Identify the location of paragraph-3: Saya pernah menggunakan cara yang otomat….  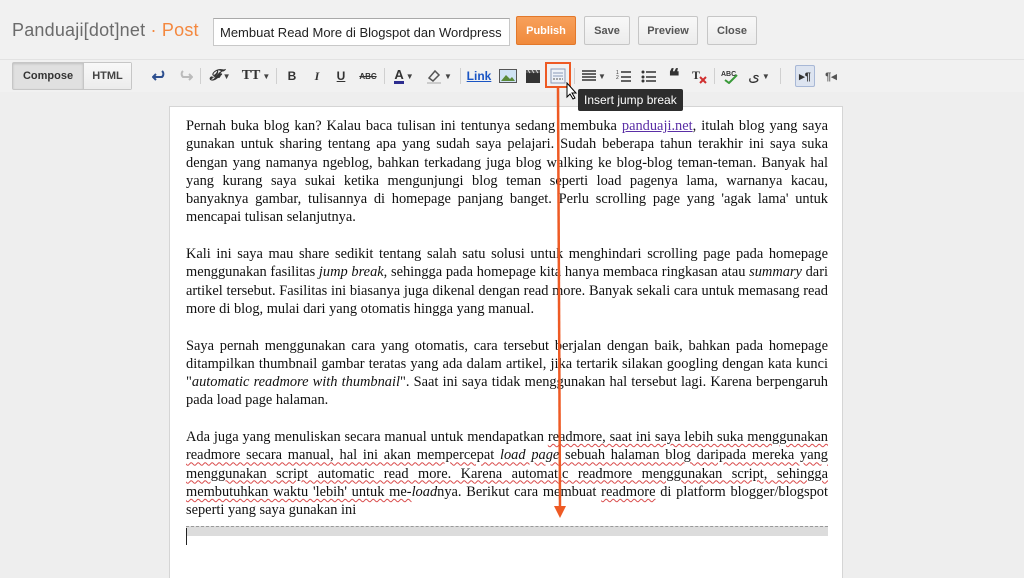
(507, 373).